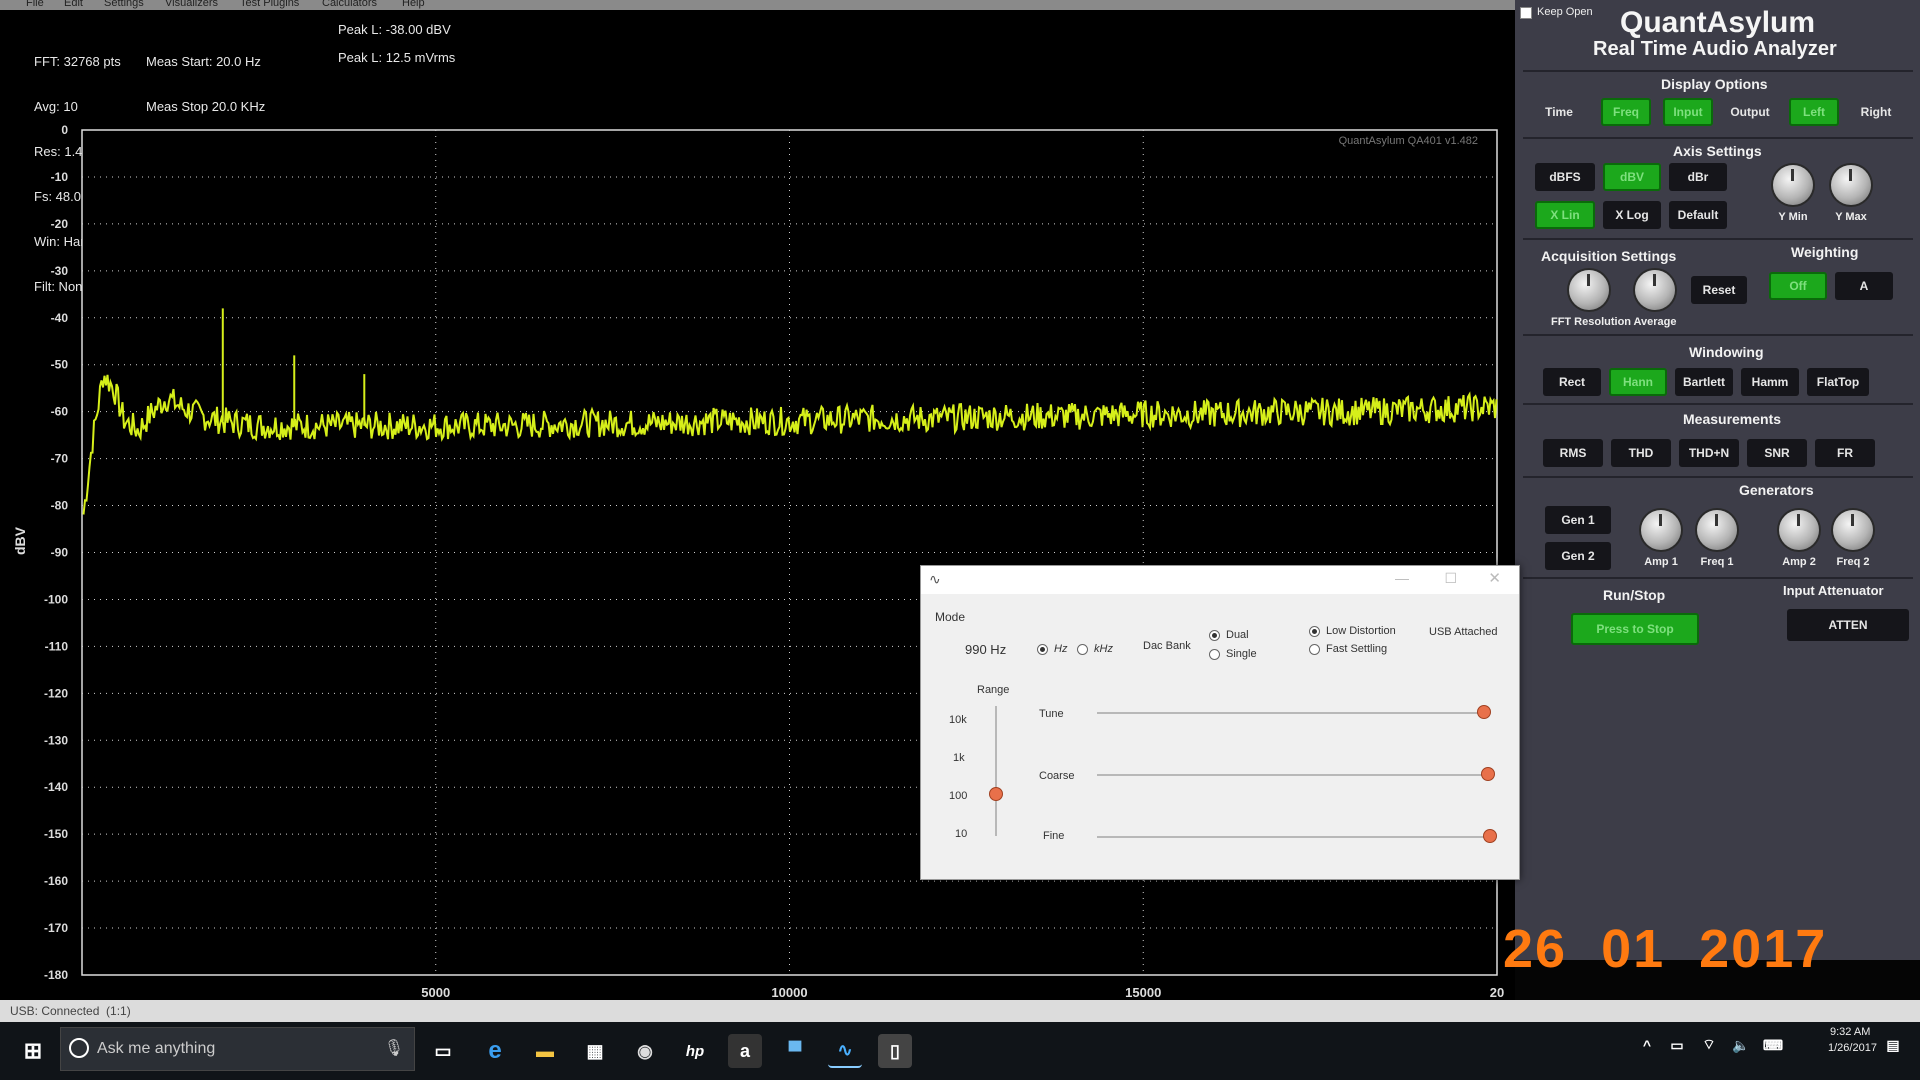 This screenshot has height=1080, width=1920. Describe the element at coordinates (1572, 382) in the screenshot. I see `btn-rect: Rect` at that location.